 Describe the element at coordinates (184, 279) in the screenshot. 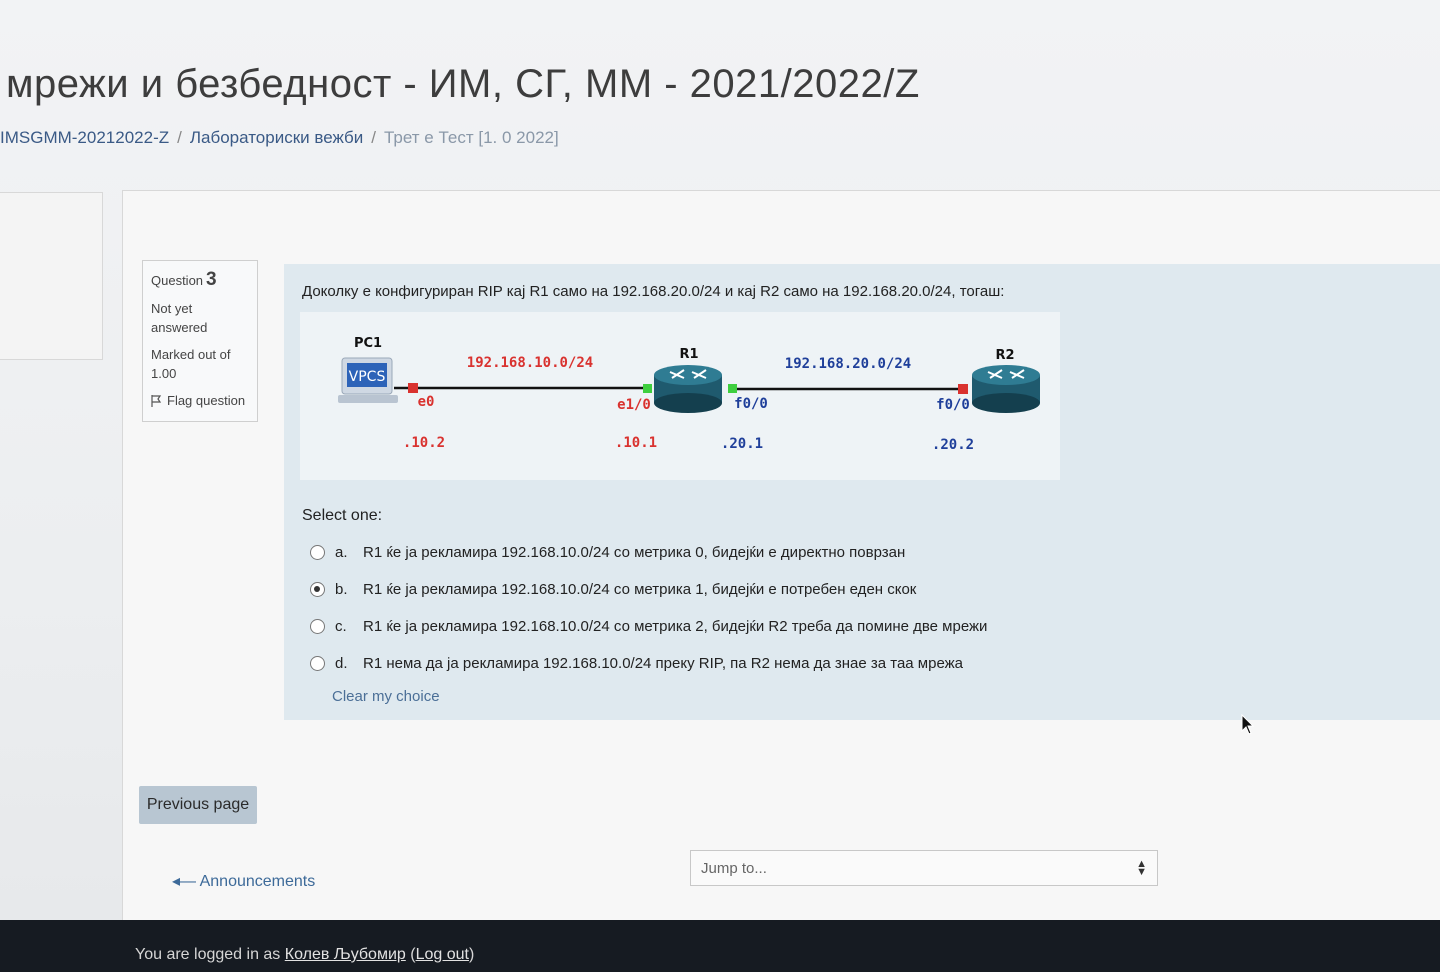

I see `question-number: Question 3` at that location.